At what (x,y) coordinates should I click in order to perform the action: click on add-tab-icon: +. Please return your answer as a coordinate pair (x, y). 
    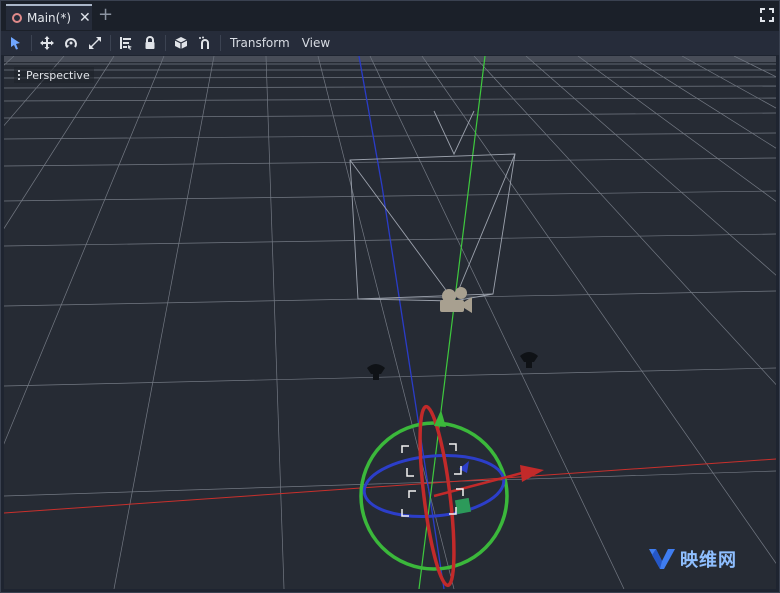
    Looking at the image, I should click on (105, 15).